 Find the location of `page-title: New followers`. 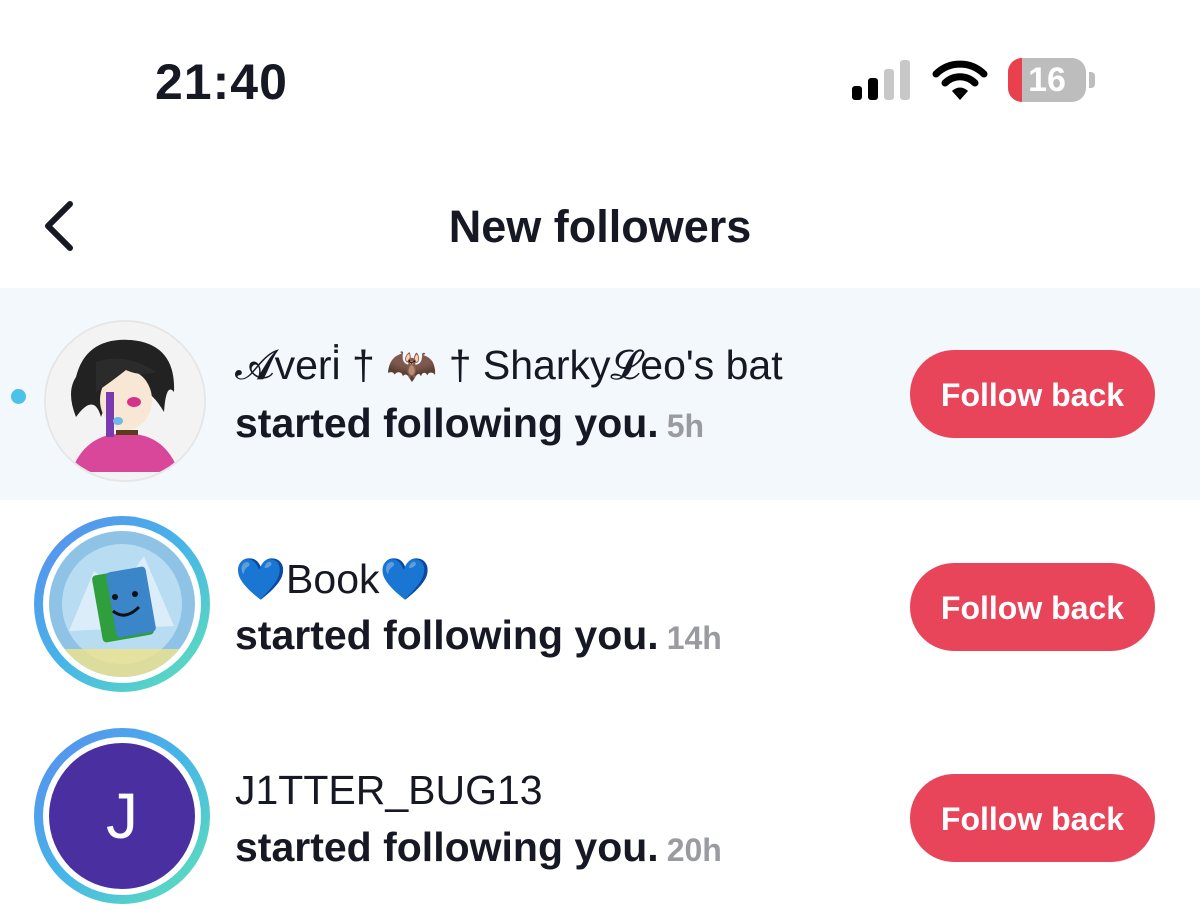

page-title: New followers is located at coordinates (600, 226).